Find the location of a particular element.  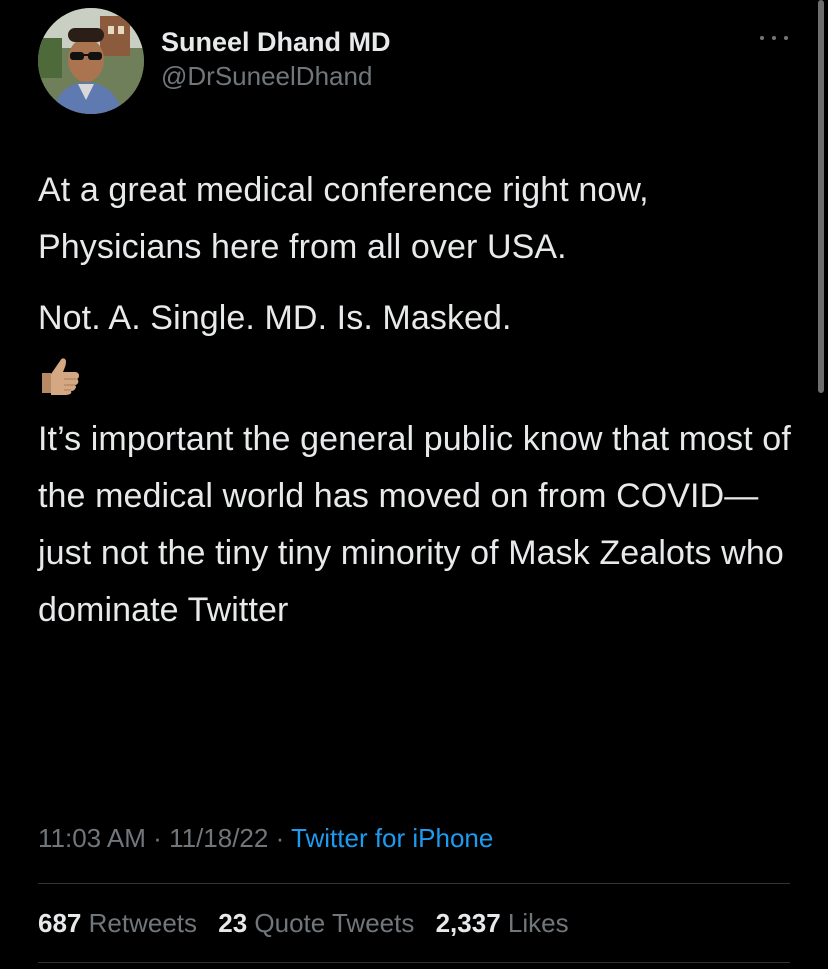

thumbs-up-icon is located at coordinates (418, 377).